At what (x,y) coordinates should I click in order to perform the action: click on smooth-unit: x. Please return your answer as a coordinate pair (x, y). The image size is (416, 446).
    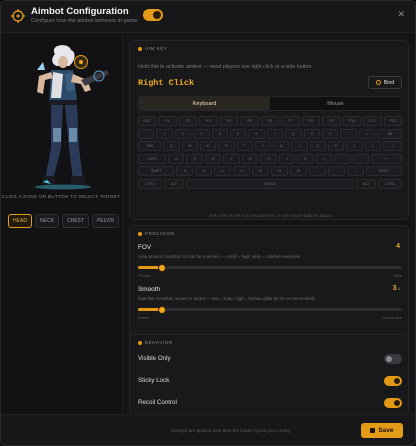
    Looking at the image, I should click on (398, 288).